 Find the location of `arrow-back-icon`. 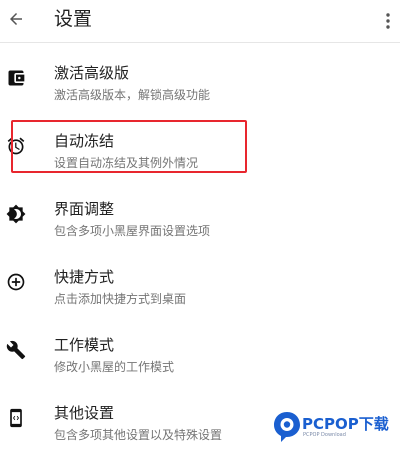

arrow-back-icon is located at coordinates (16, 19).